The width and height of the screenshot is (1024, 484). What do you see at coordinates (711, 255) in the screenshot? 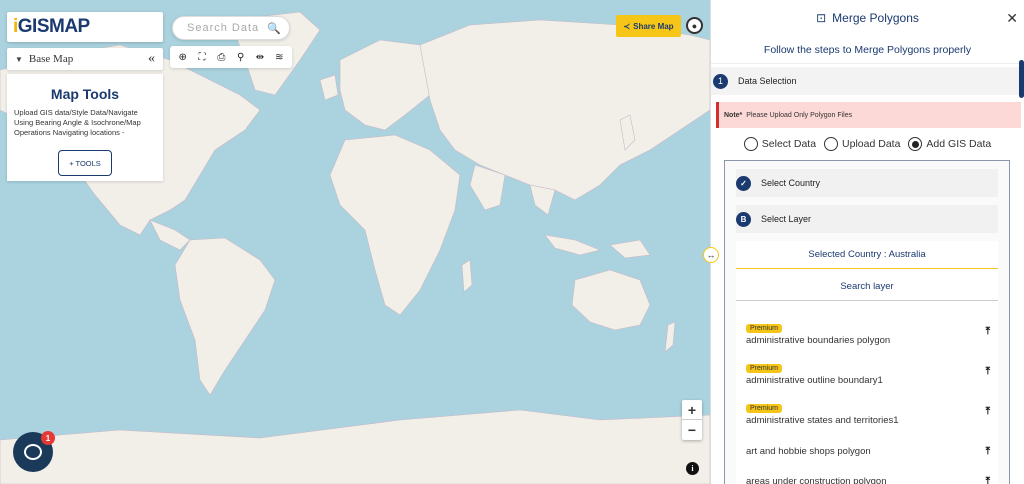
I see `resize-handle-icon: ↔` at bounding box center [711, 255].